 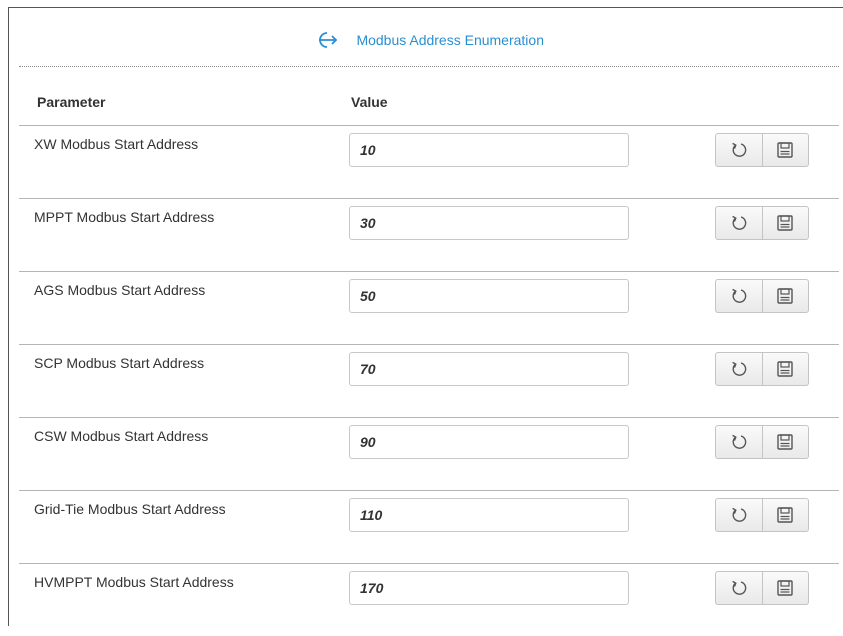 What do you see at coordinates (130, 509) in the screenshot?
I see `parameter-label: Grid-Tie Modbus Start Address` at bounding box center [130, 509].